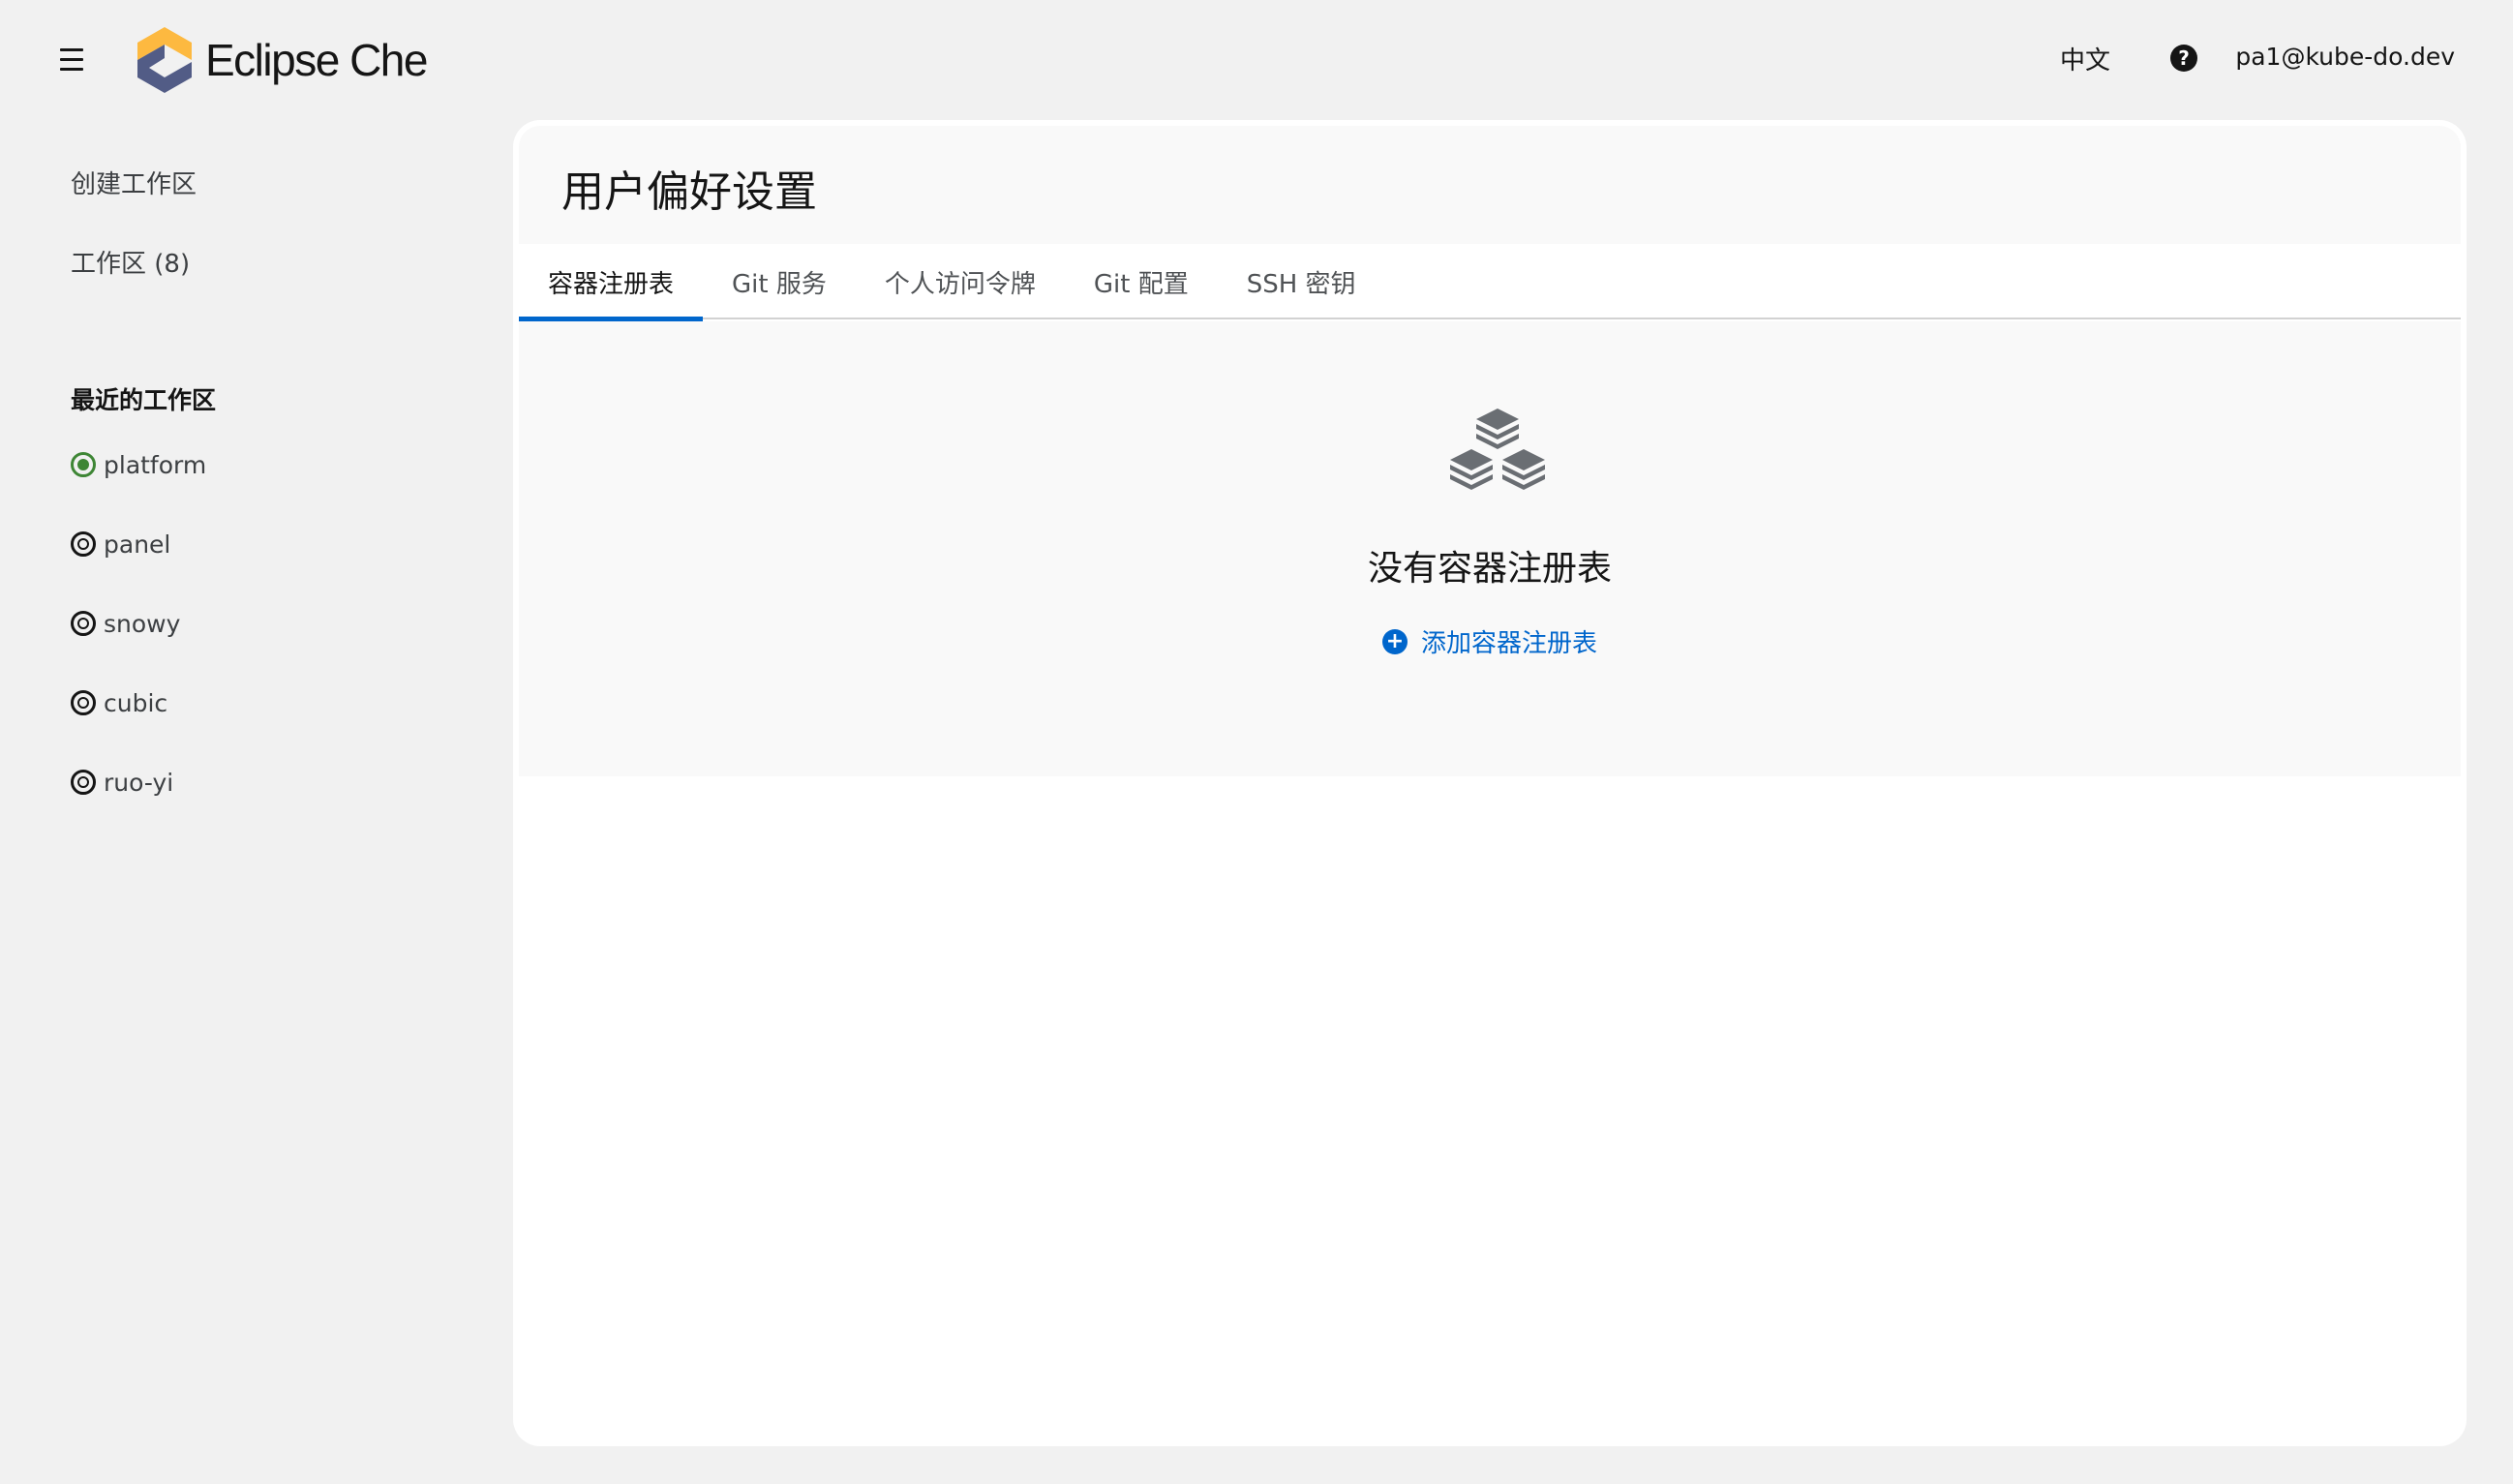  What do you see at coordinates (1490, 185) in the screenshot?
I see `page-header: 用户偏好设置` at bounding box center [1490, 185].